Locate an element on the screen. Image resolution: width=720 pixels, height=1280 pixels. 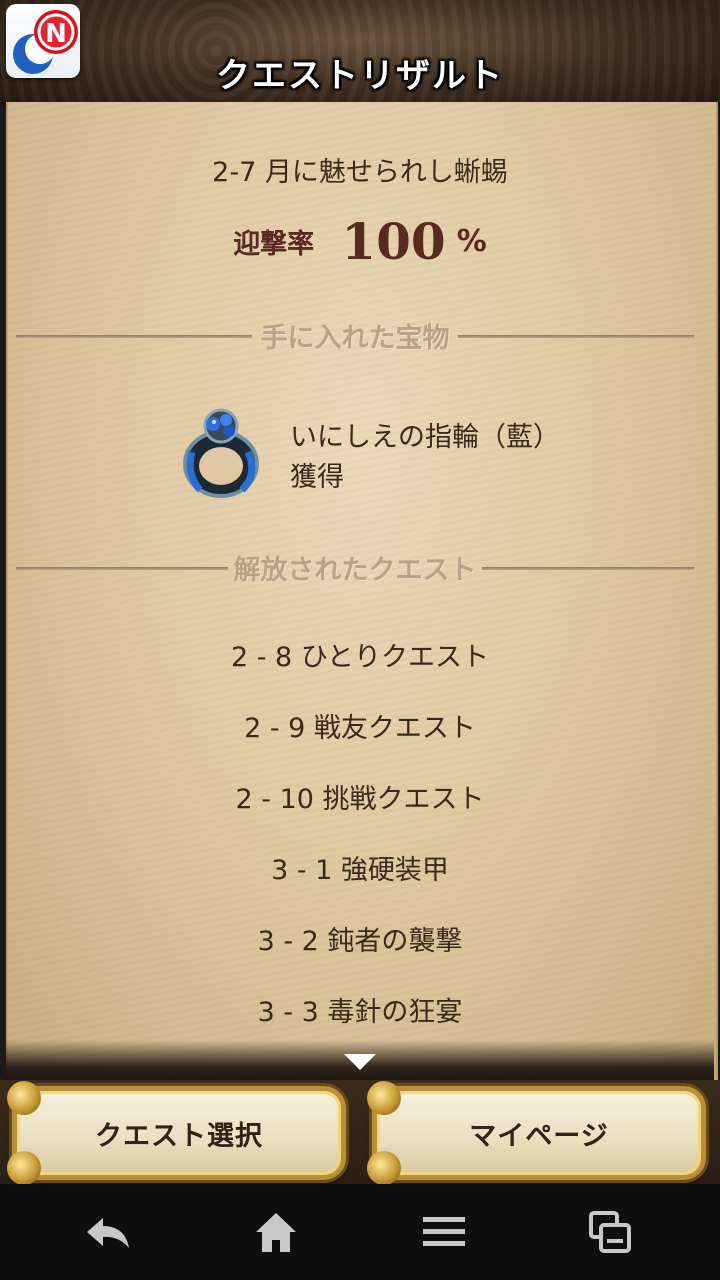
my-page-label: マイページ is located at coordinates (539, 1136).